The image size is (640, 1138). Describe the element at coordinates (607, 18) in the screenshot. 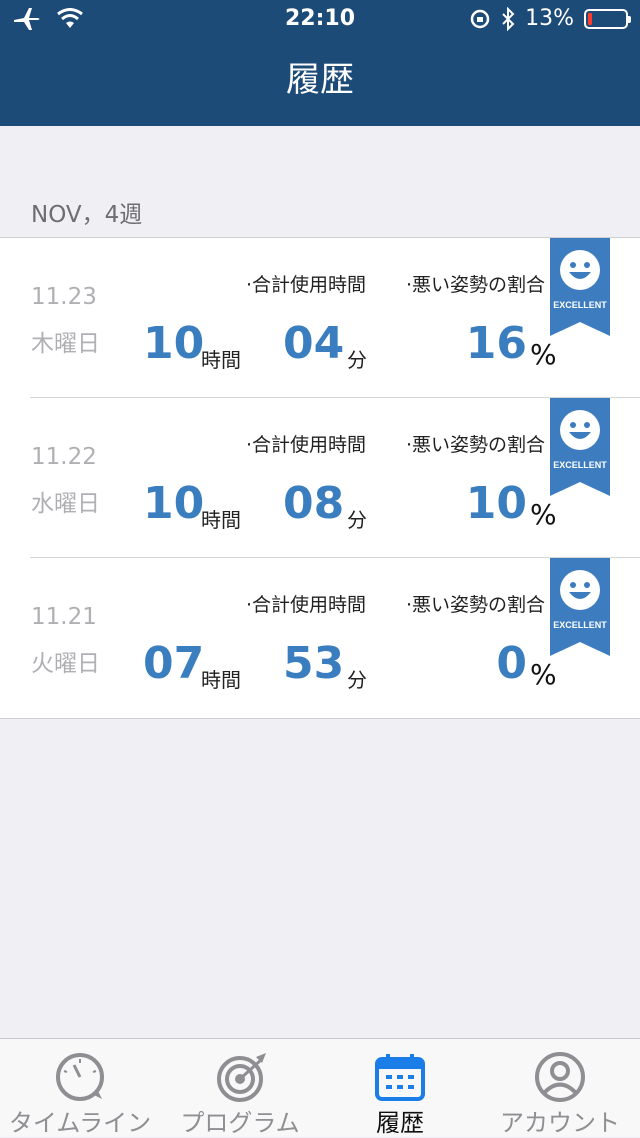

I see `battery-icon` at that location.